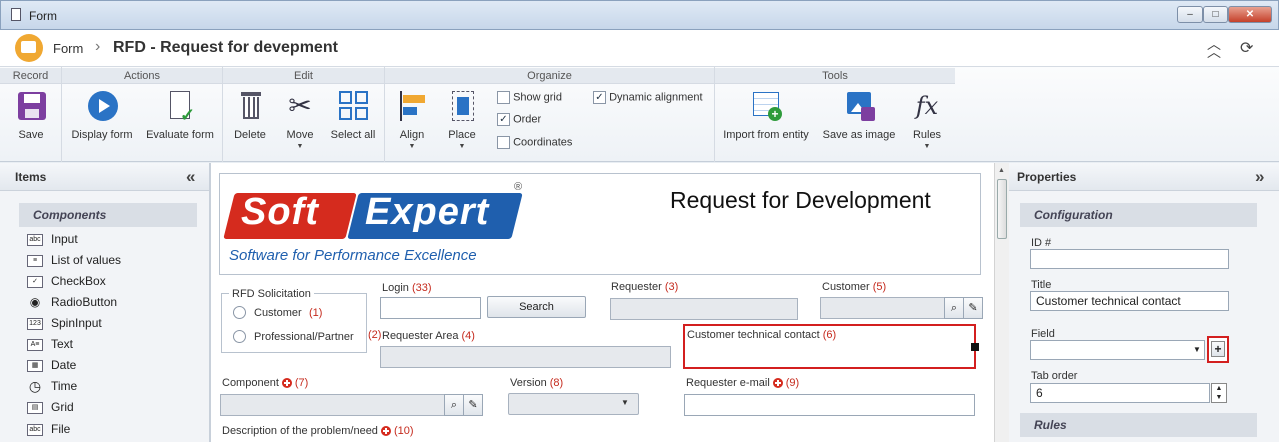  Describe the element at coordinates (74, 260) in the screenshot. I see `component-list-of-values: ≡ List of values` at that location.